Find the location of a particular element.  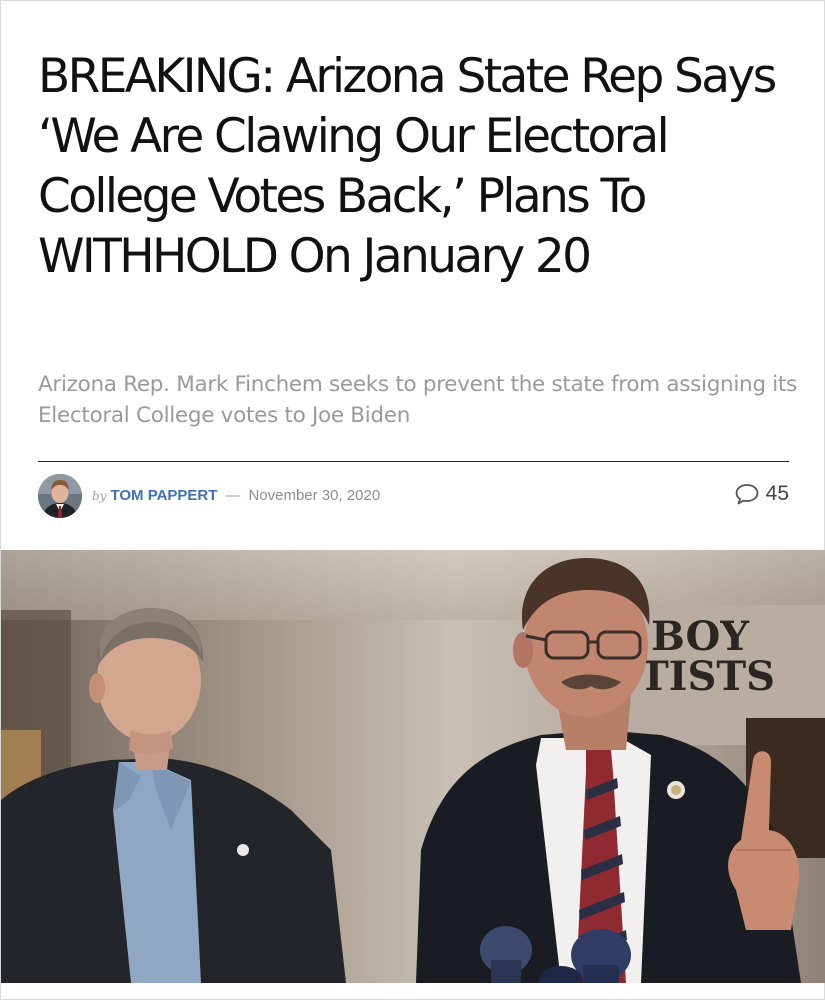

author-avatar-image is located at coordinates (60, 496).